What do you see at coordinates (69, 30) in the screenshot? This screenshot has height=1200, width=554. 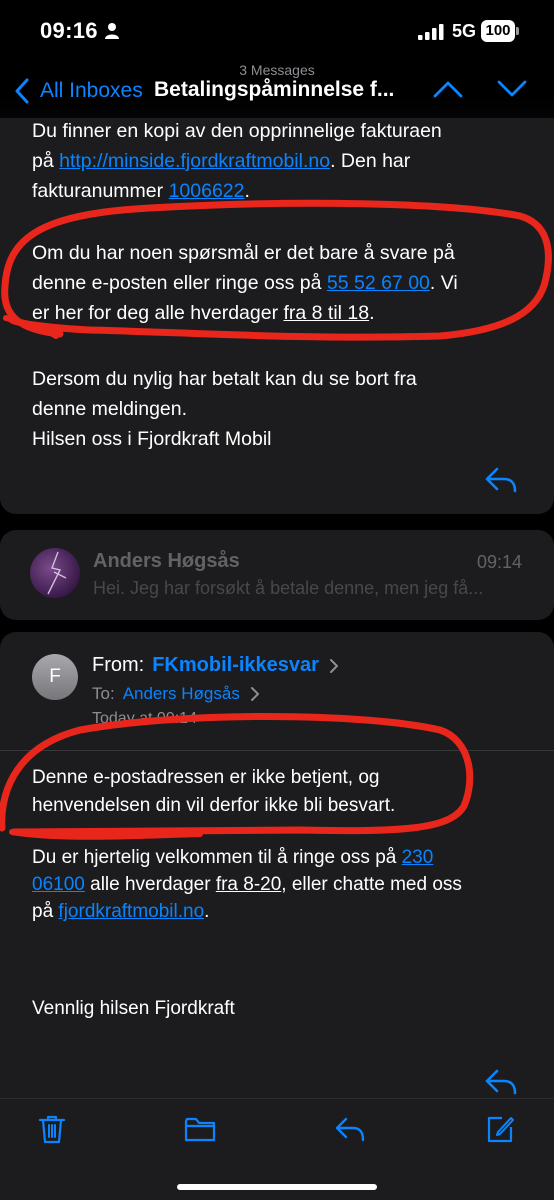 I see `status-time: 09:16` at bounding box center [69, 30].